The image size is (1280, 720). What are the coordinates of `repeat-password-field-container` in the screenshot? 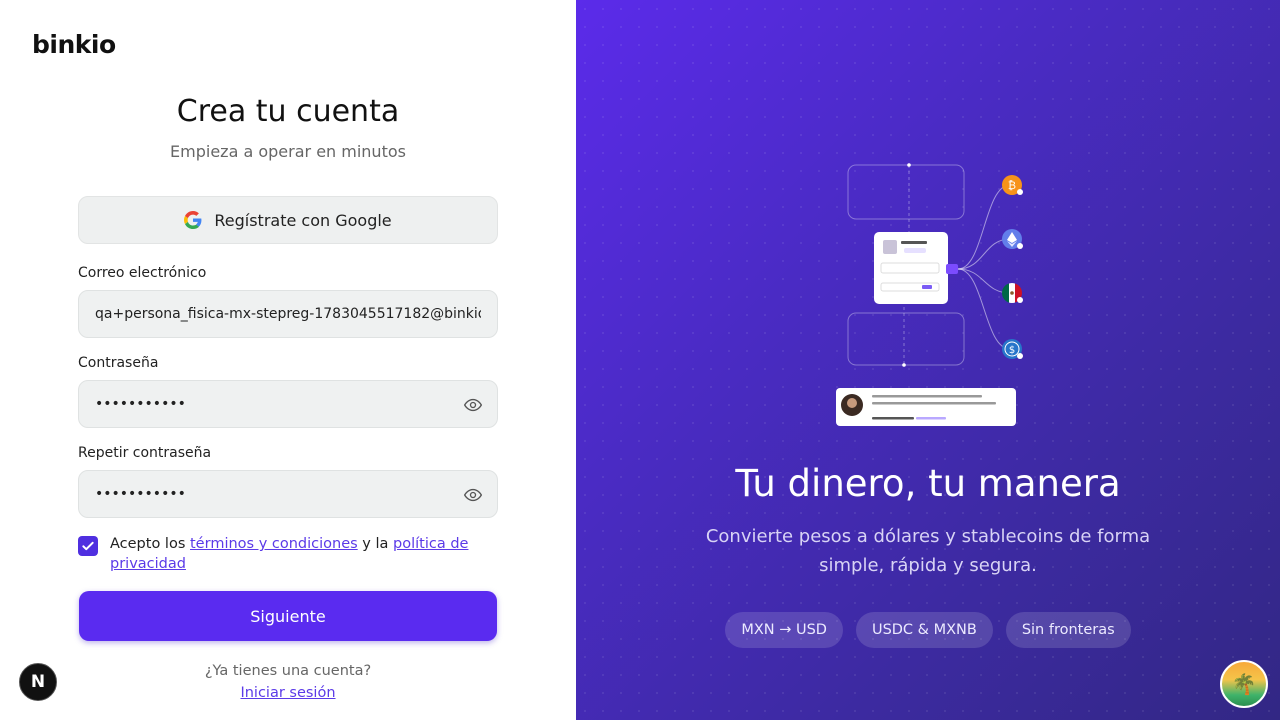 It's located at (288, 494).